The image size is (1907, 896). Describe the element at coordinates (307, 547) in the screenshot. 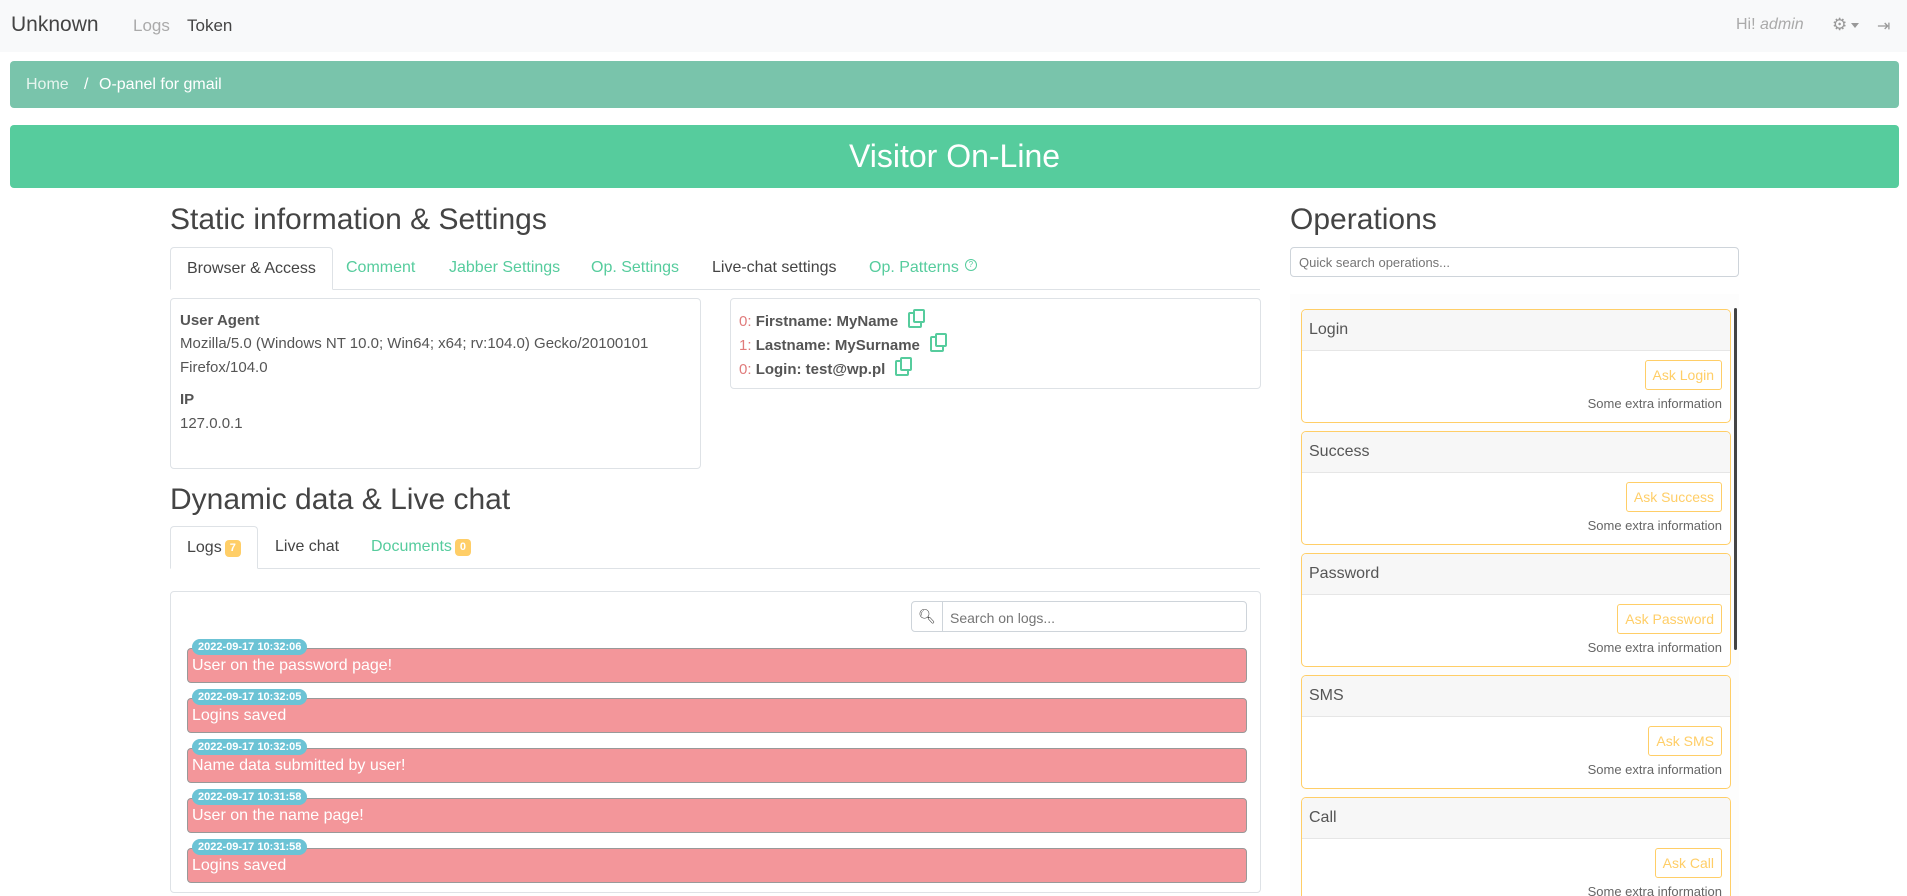

I see `tab-live-chat: Live chat` at that location.